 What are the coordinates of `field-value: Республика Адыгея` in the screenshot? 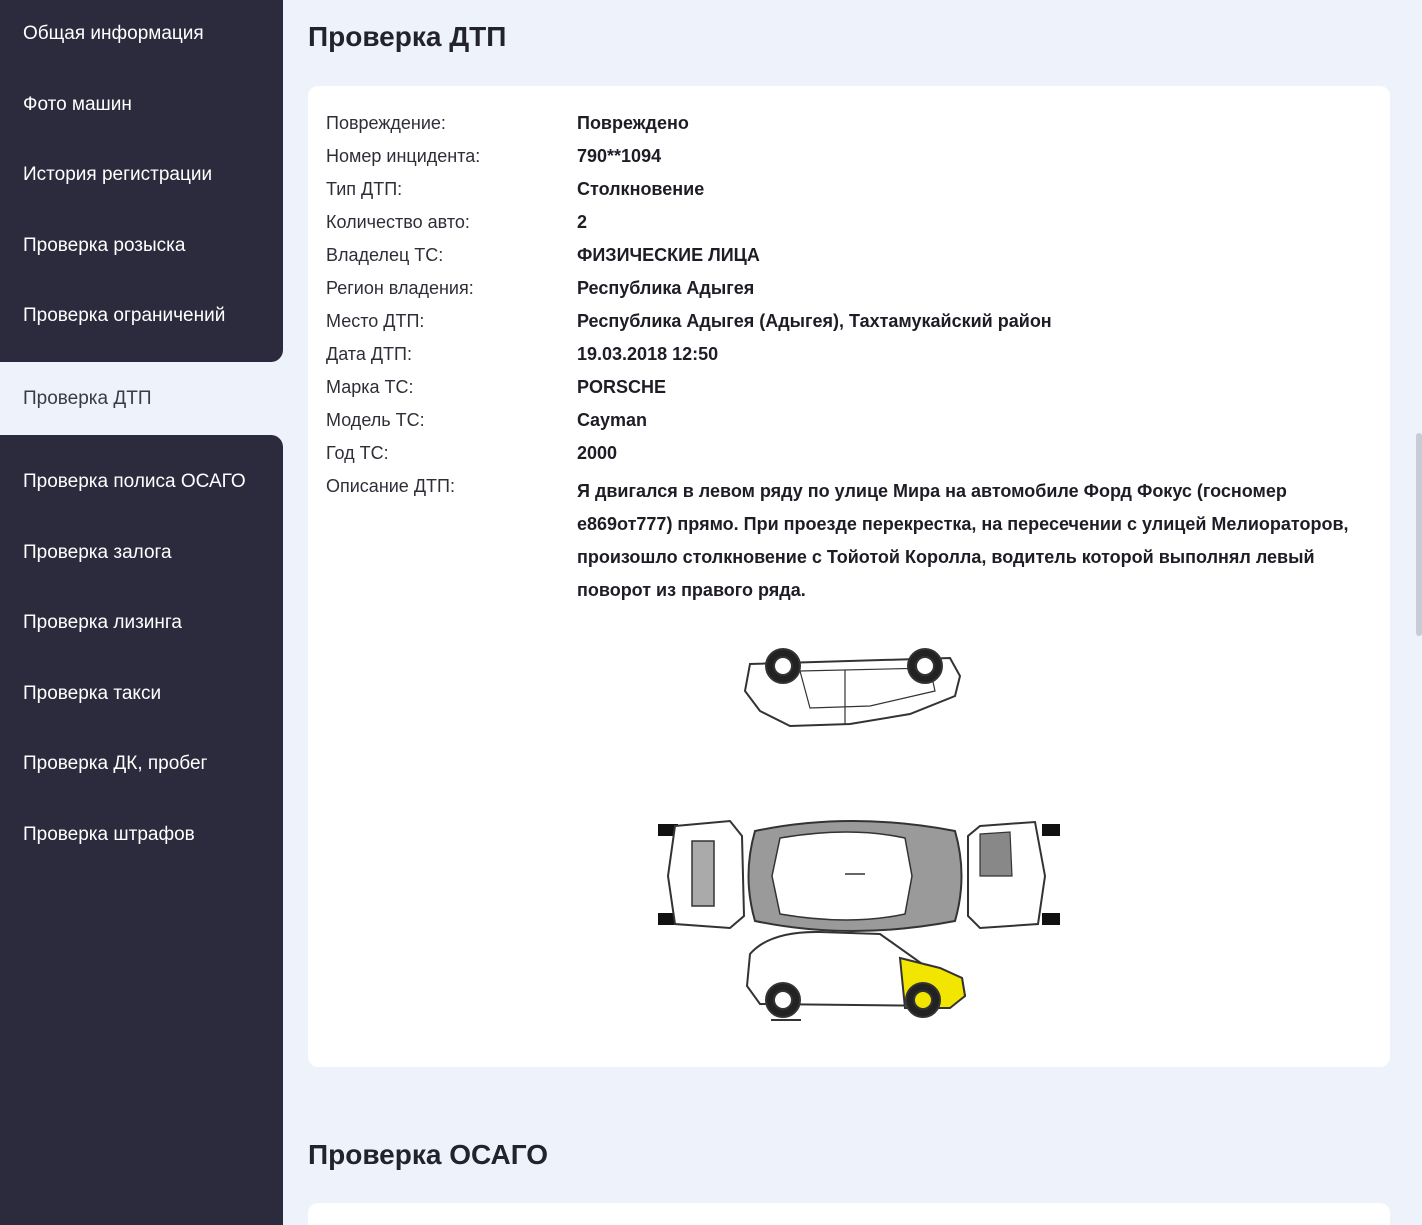 It's located at (666, 288).